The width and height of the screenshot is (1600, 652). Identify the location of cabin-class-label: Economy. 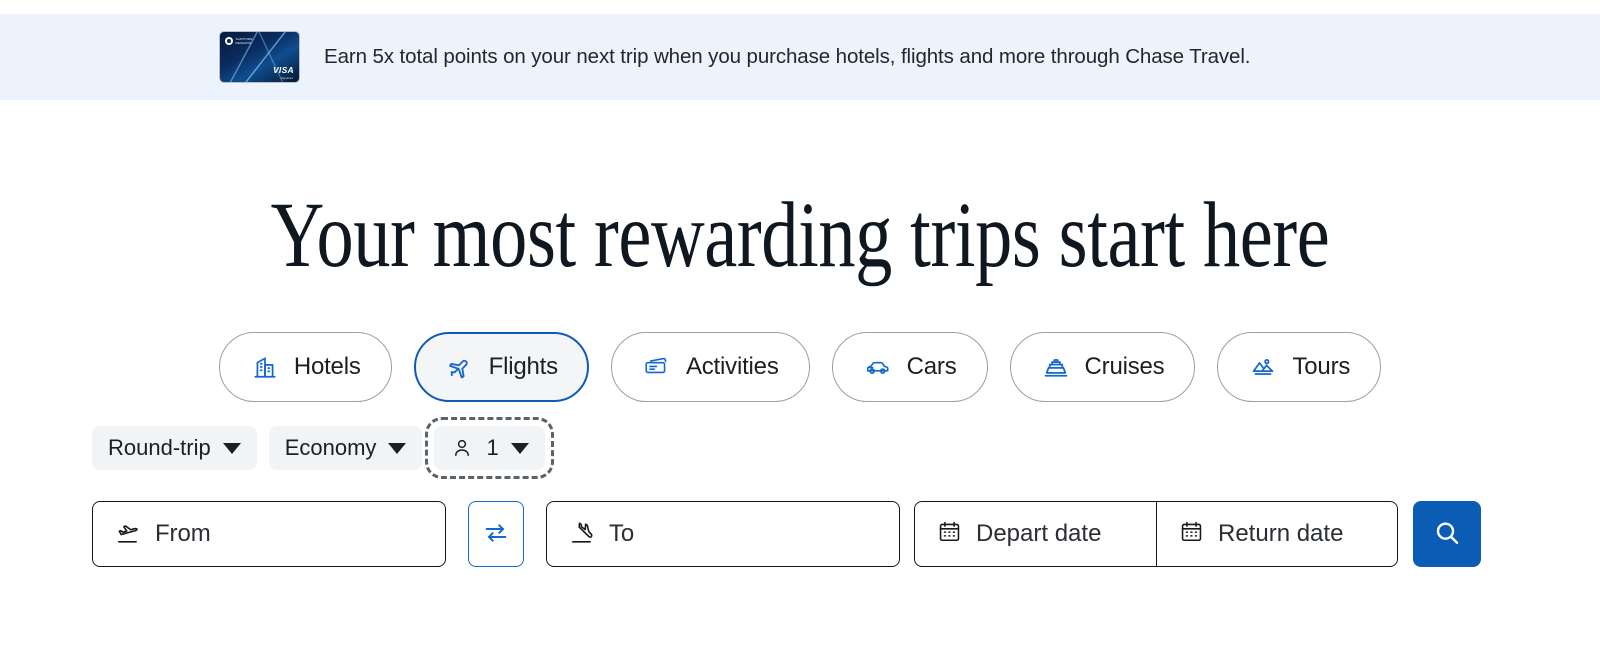
(330, 447).